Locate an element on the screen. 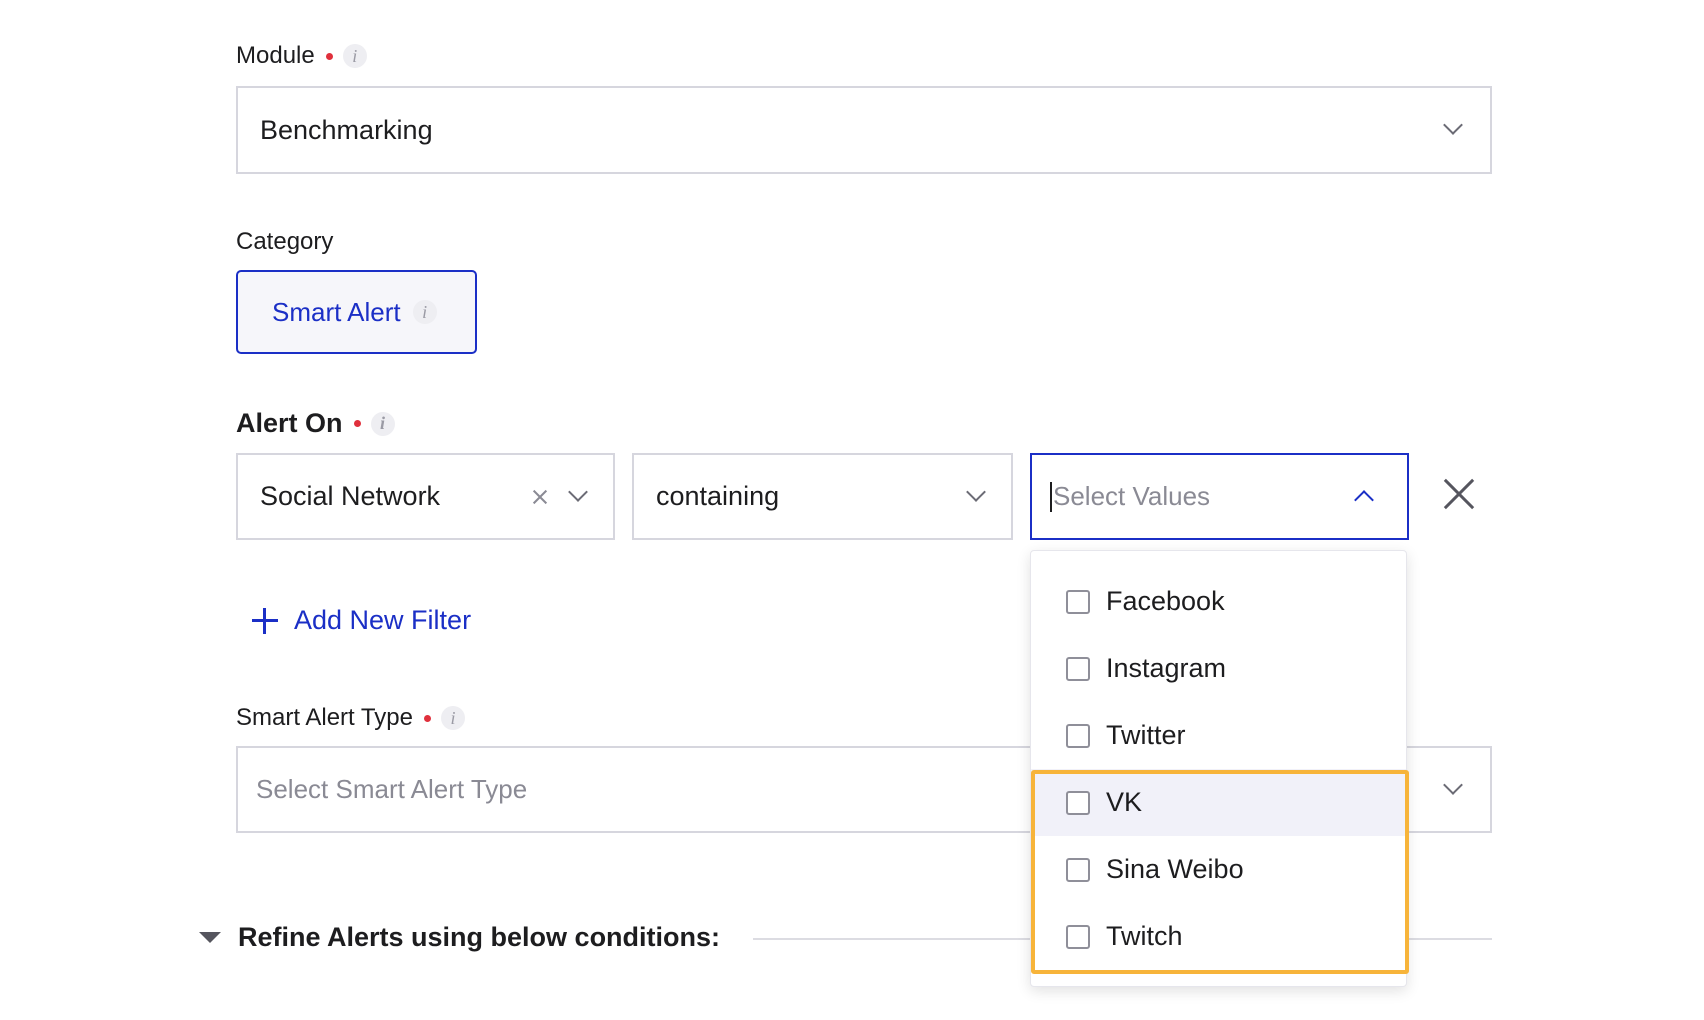 Image resolution: width=1704 pixels, height=1020 pixels. add-new-filter-label: Add New Filter is located at coordinates (383, 620).